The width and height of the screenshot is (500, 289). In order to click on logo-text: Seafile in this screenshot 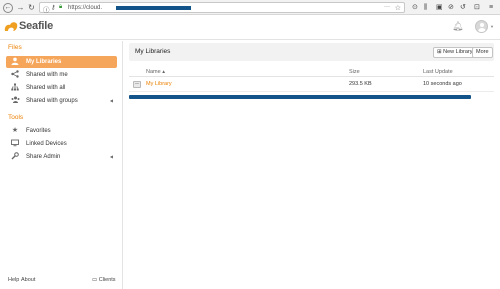, I will do `click(36, 26)`.